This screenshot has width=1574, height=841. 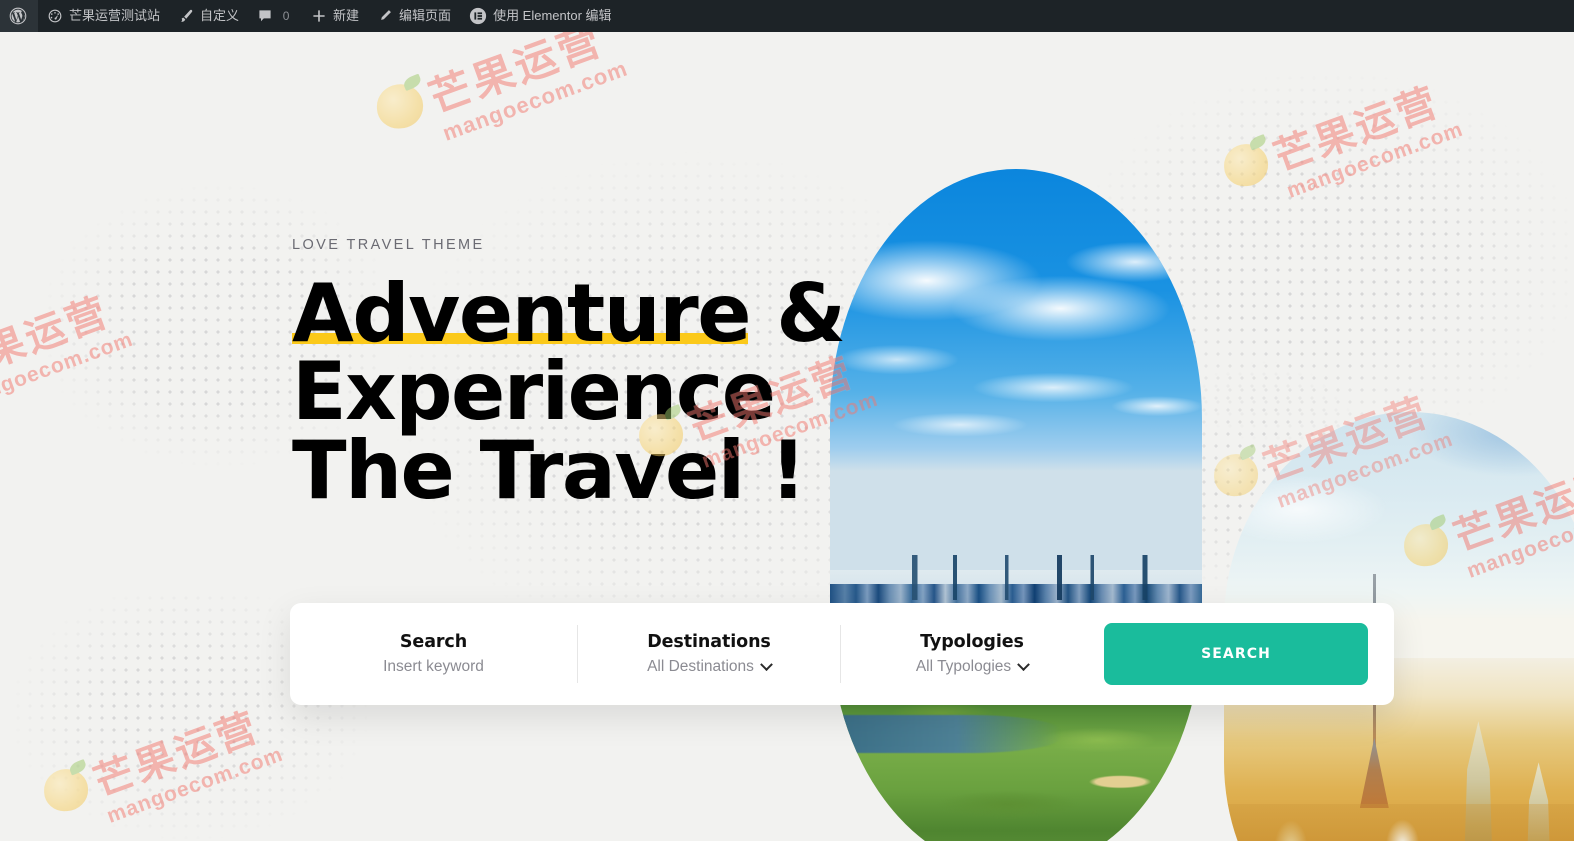 What do you see at coordinates (1236, 654) in the screenshot?
I see `search-button: SEARCH` at bounding box center [1236, 654].